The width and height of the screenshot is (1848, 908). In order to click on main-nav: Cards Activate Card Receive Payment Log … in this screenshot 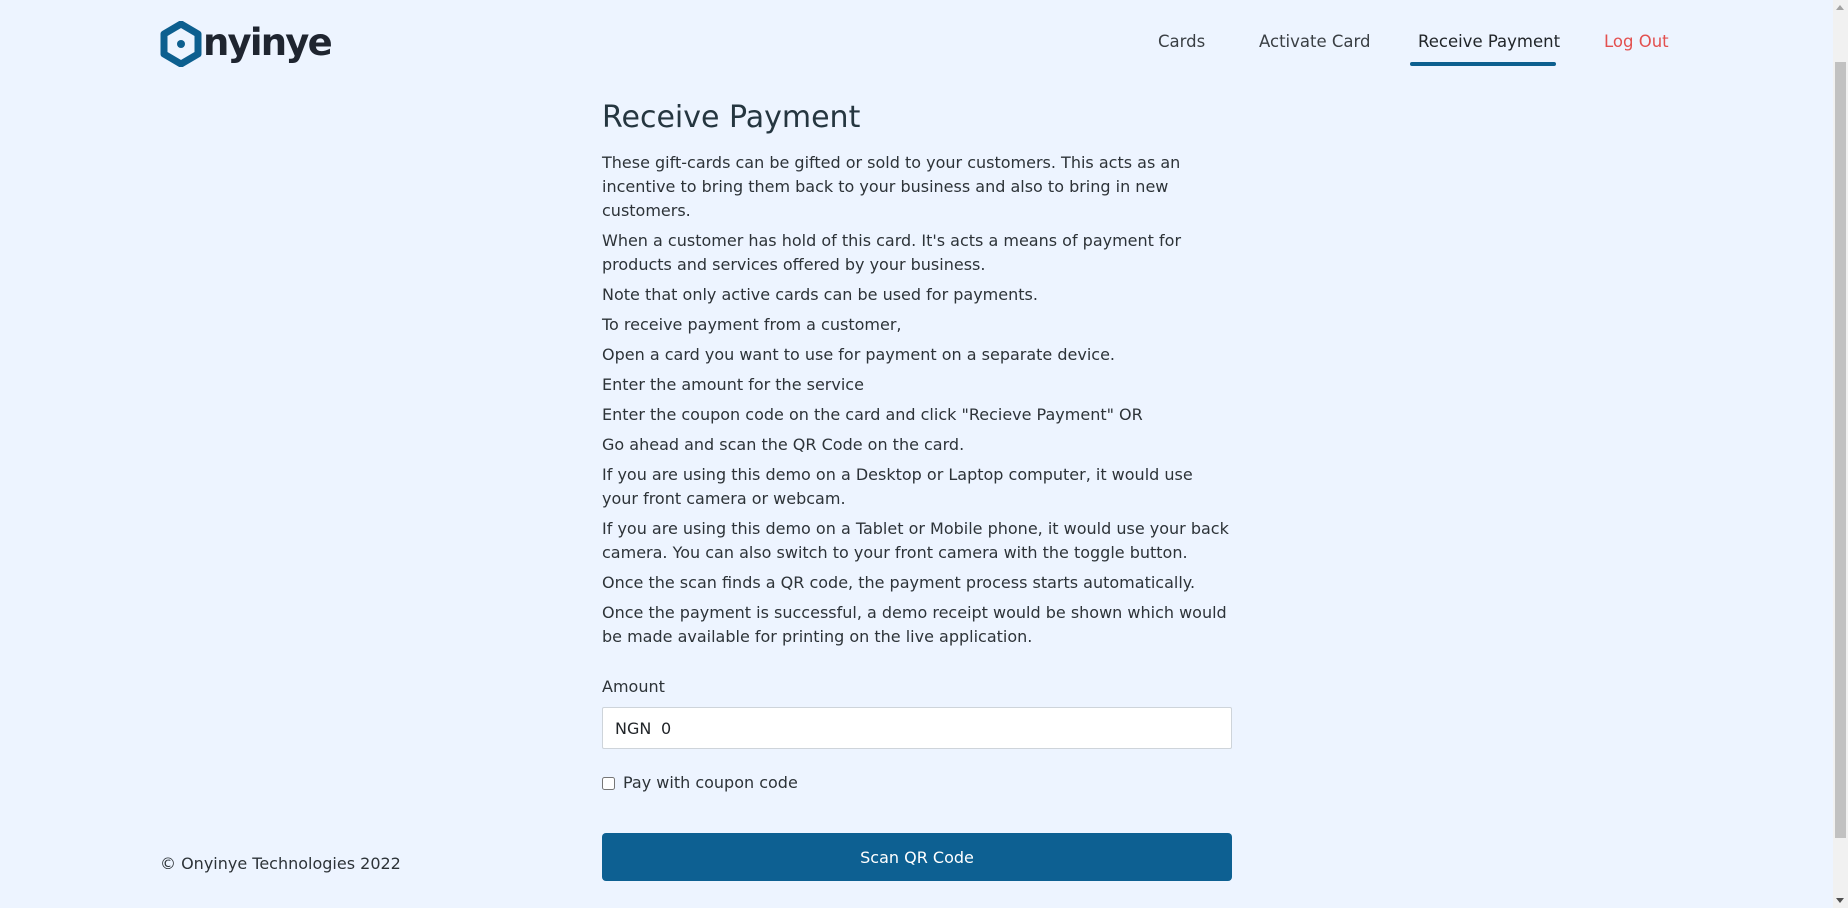, I will do `click(916, 42)`.